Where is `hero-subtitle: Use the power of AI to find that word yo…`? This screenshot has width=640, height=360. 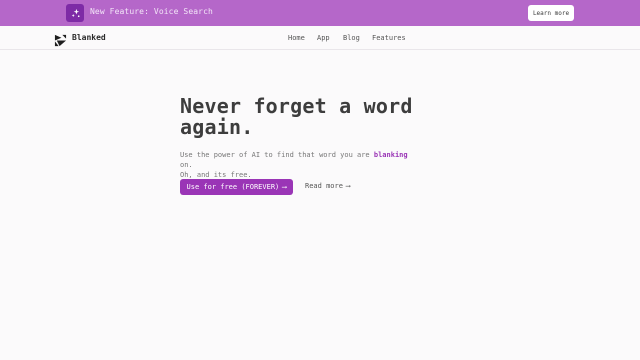 hero-subtitle: Use the power of AI to find that word yo… is located at coordinates (300, 165).